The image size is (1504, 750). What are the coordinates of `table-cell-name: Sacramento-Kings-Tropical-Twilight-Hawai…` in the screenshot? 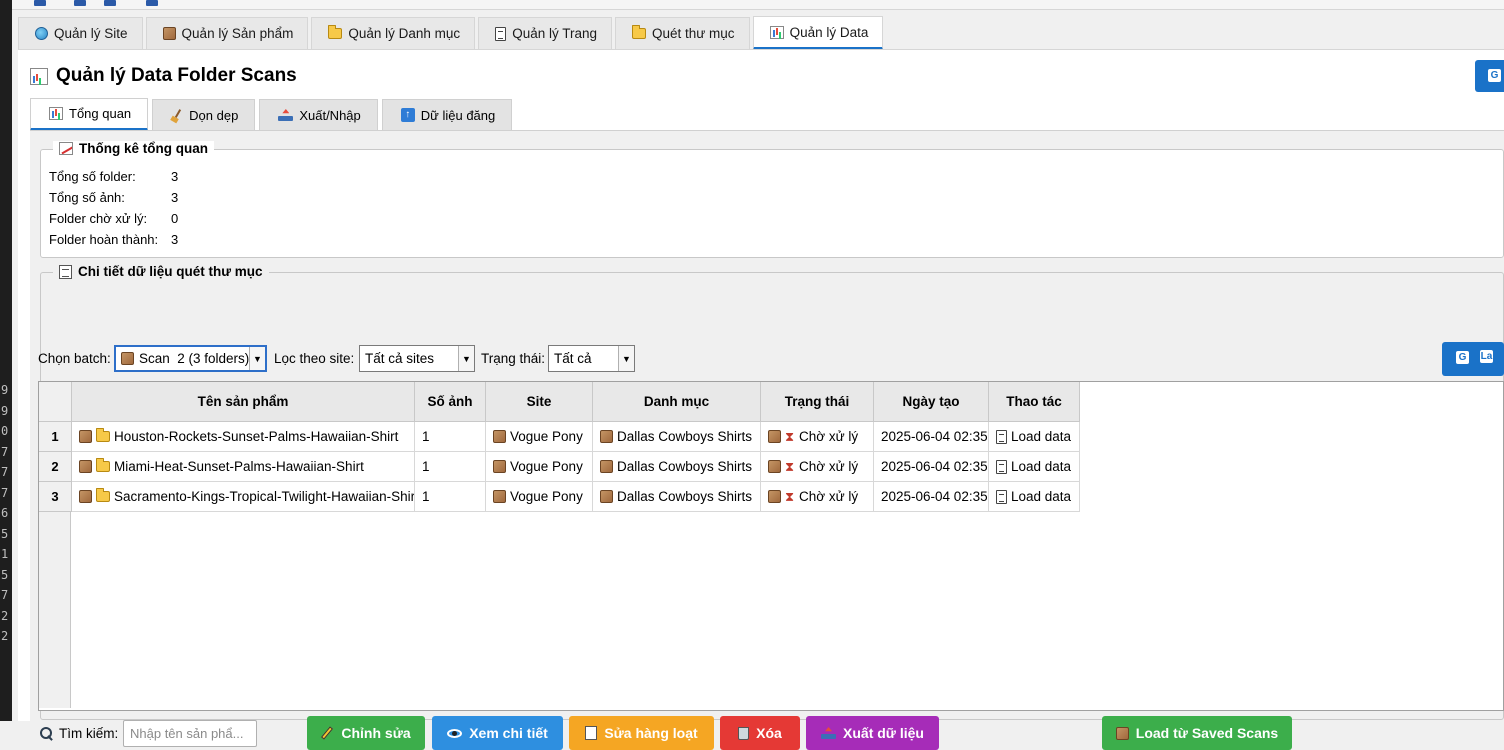 It's located at (243, 497).